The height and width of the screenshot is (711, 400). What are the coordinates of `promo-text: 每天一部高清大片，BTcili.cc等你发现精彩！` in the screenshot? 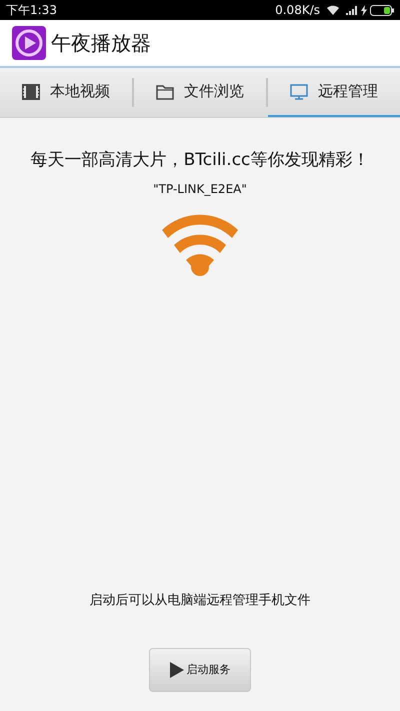 It's located at (200, 160).